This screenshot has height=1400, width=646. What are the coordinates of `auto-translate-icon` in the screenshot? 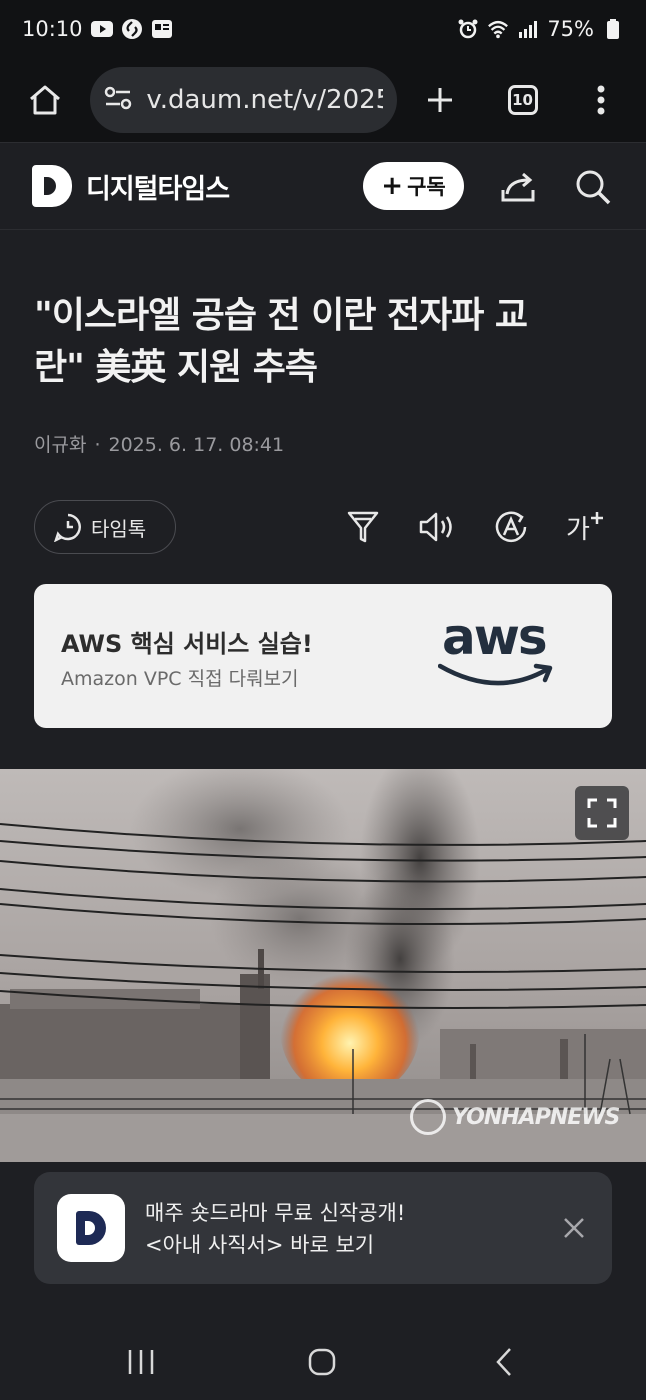 It's located at (511, 527).